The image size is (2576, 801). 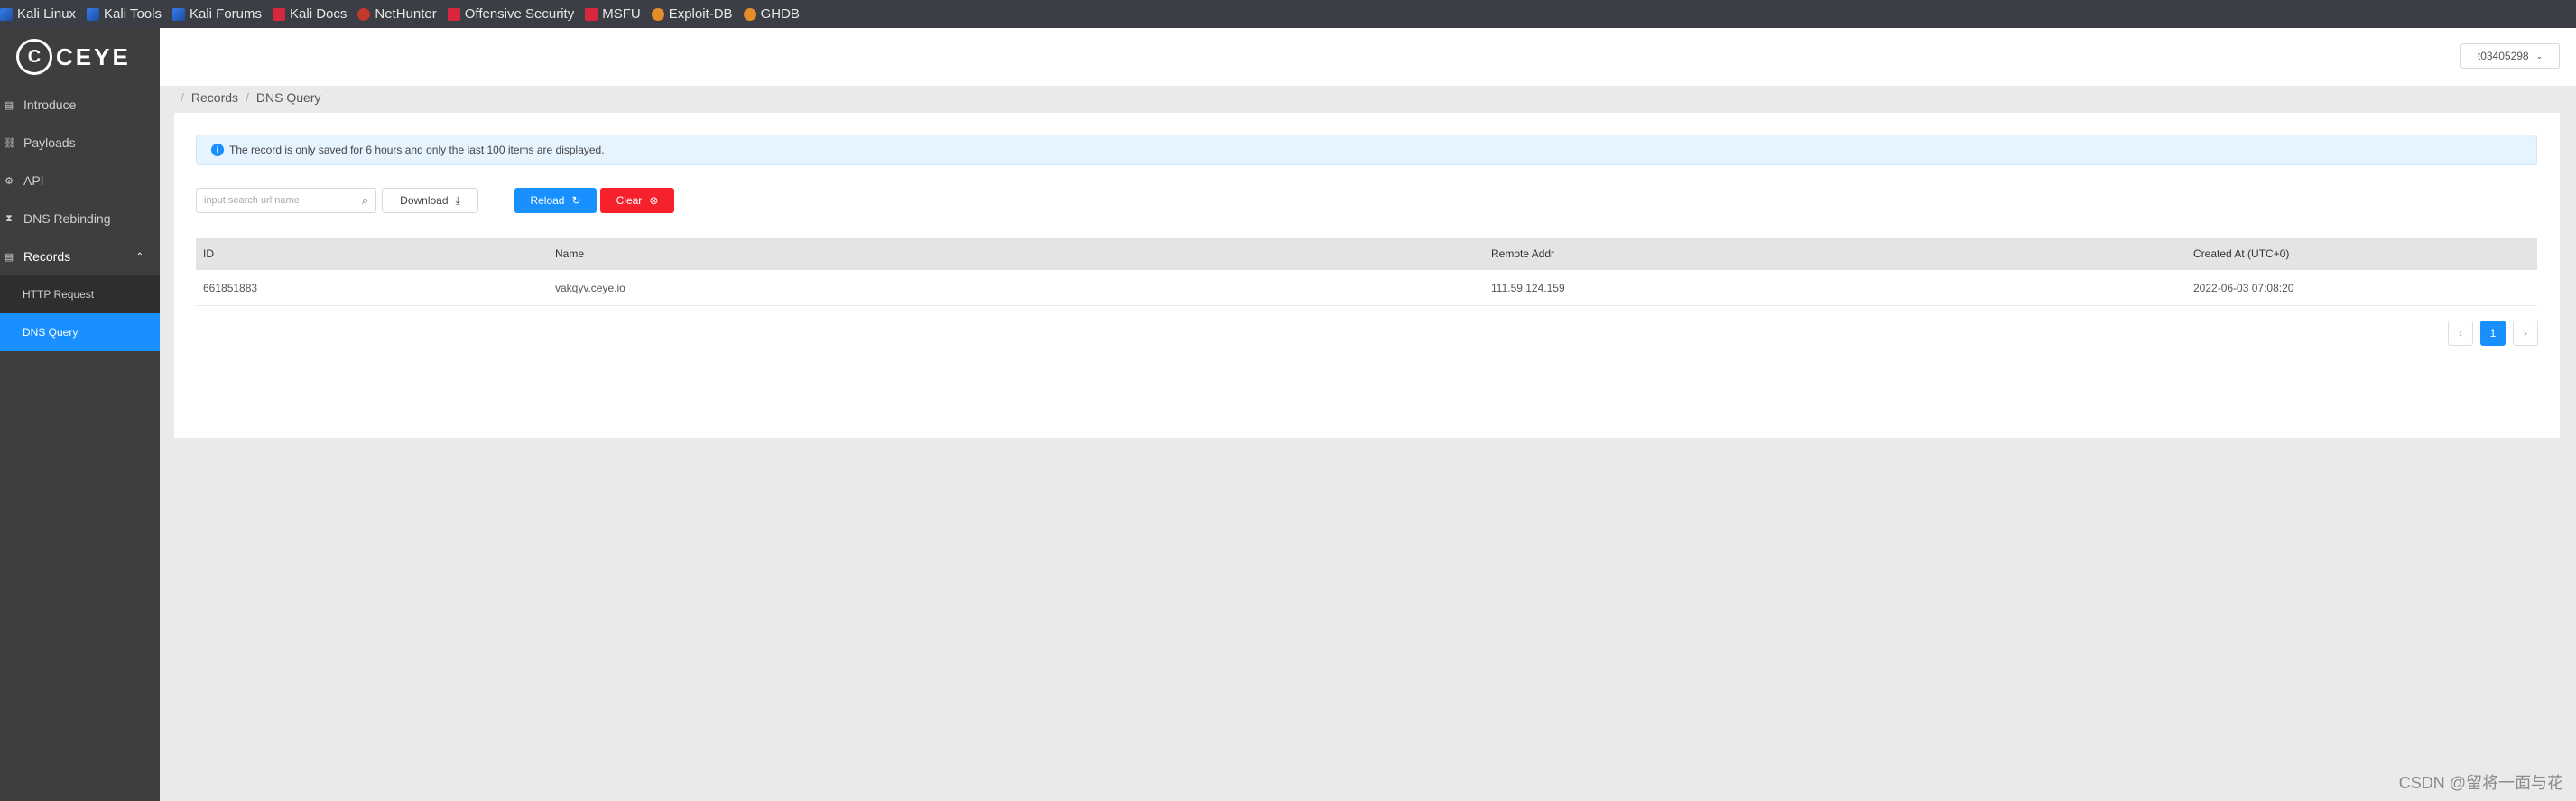 What do you see at coordinates (230, 287) in the screenshot?
I see `cell-id: 661851883` at bounding box center [230, 287].